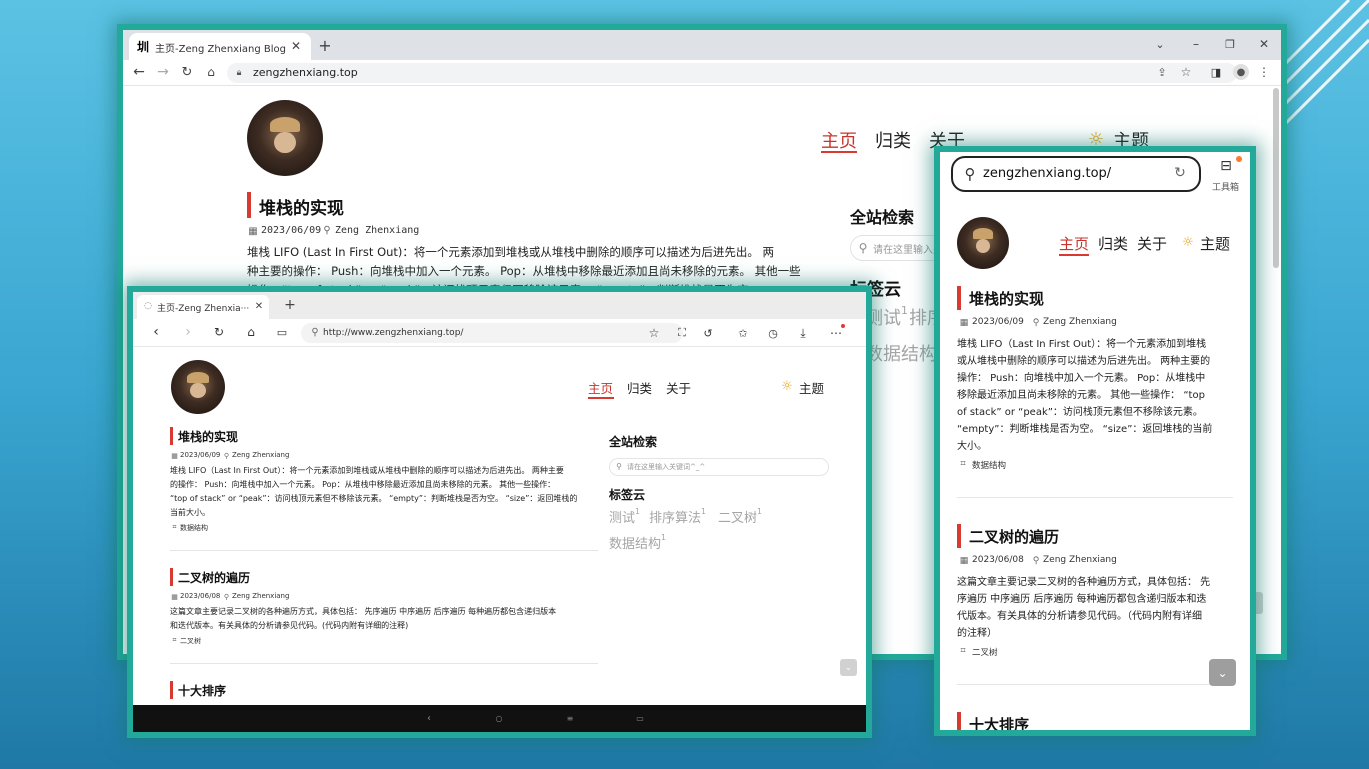 This screenshot has height=769, width=1369. I want to click on search-placeholder: 请在这里输入关, so click(908, 250).